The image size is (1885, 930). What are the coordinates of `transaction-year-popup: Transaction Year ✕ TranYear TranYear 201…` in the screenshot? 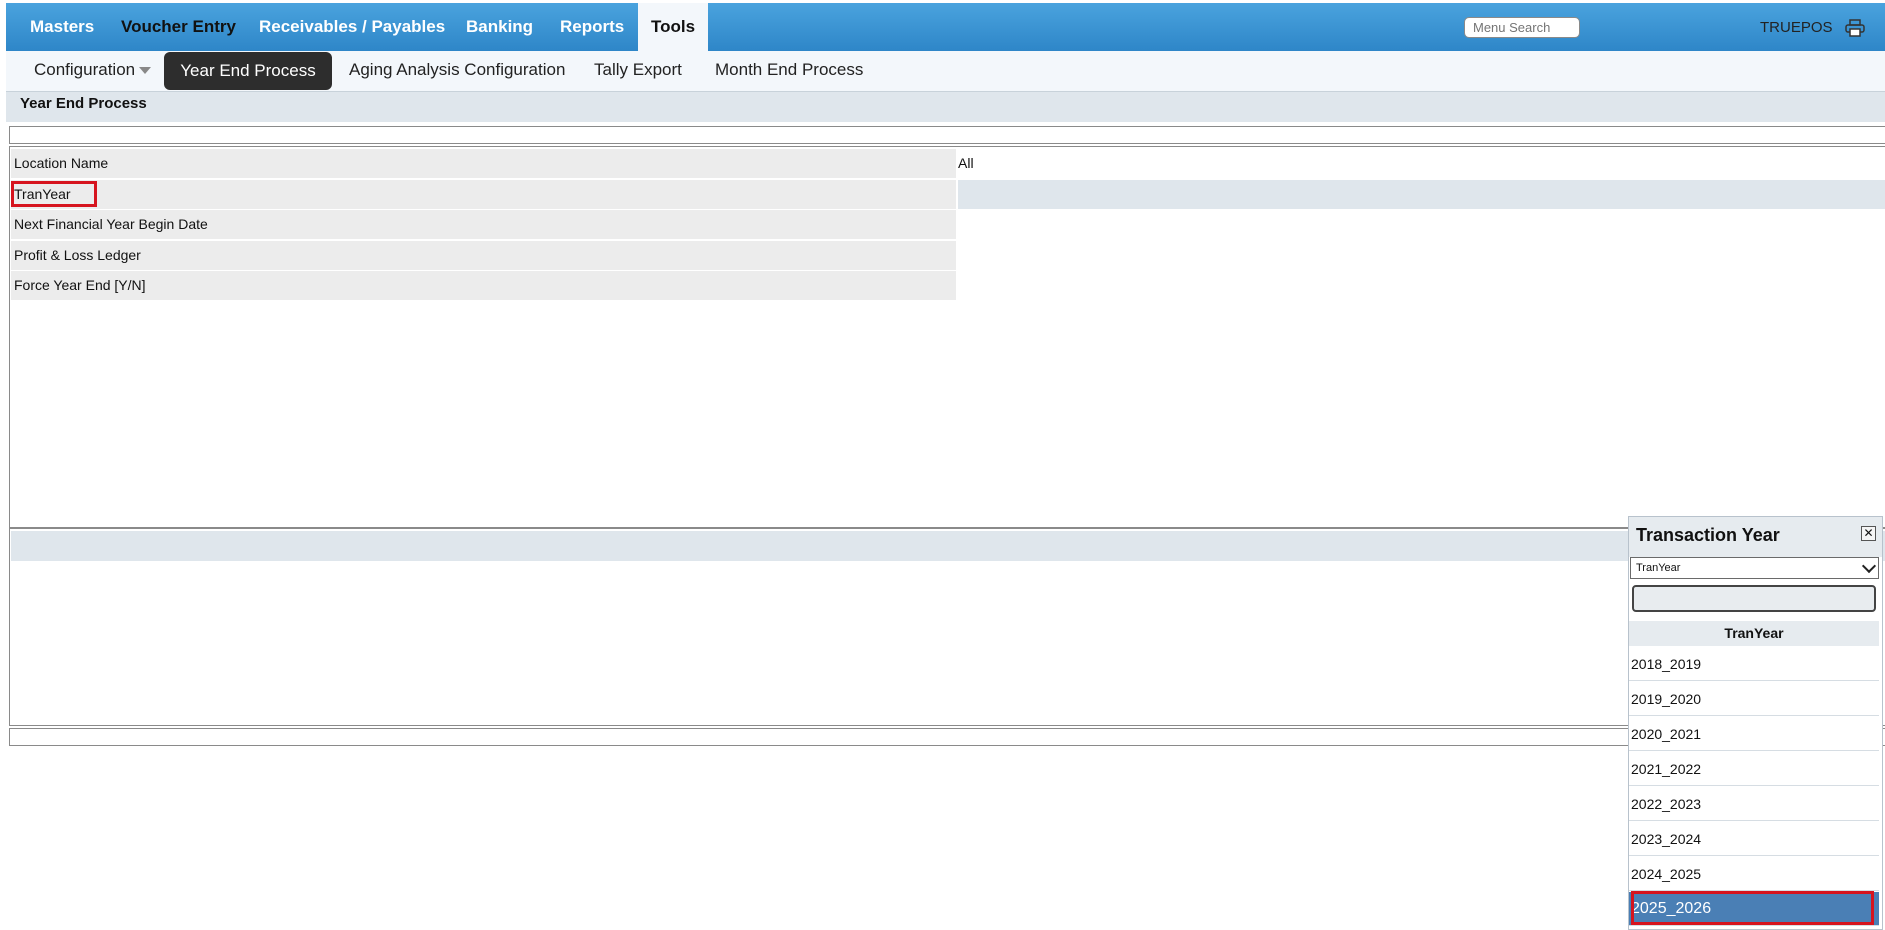 It's located at (1755, 723).